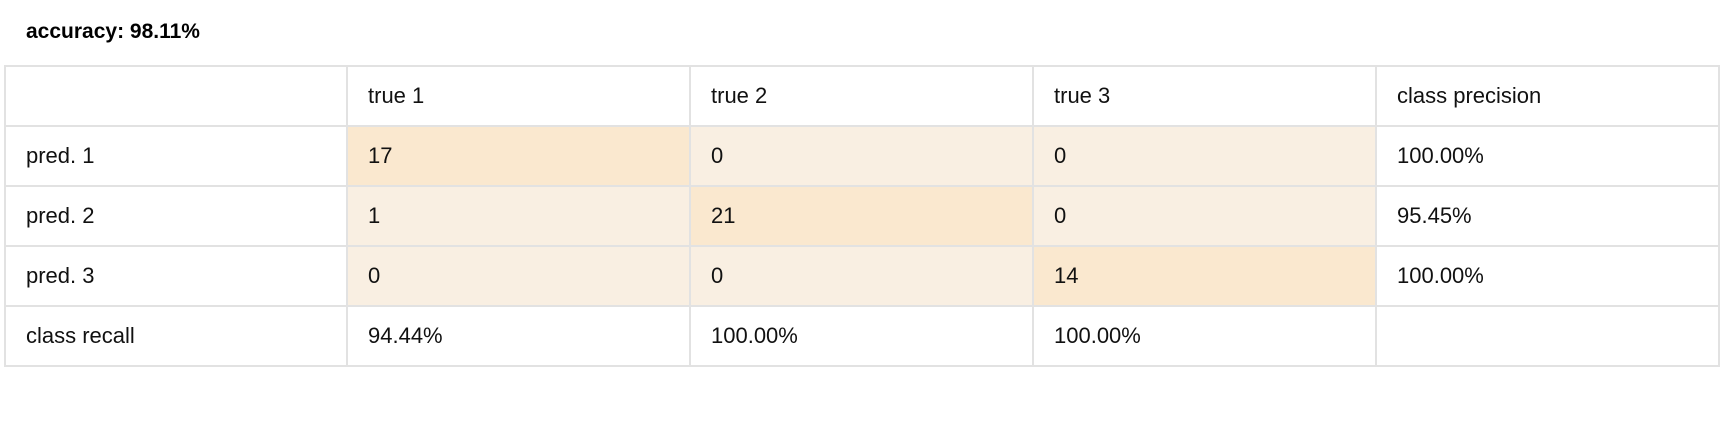 The width and height of the screenshot is (1720, 422). I want to click on column-header-true-3: true 3, so click(1204, 96).